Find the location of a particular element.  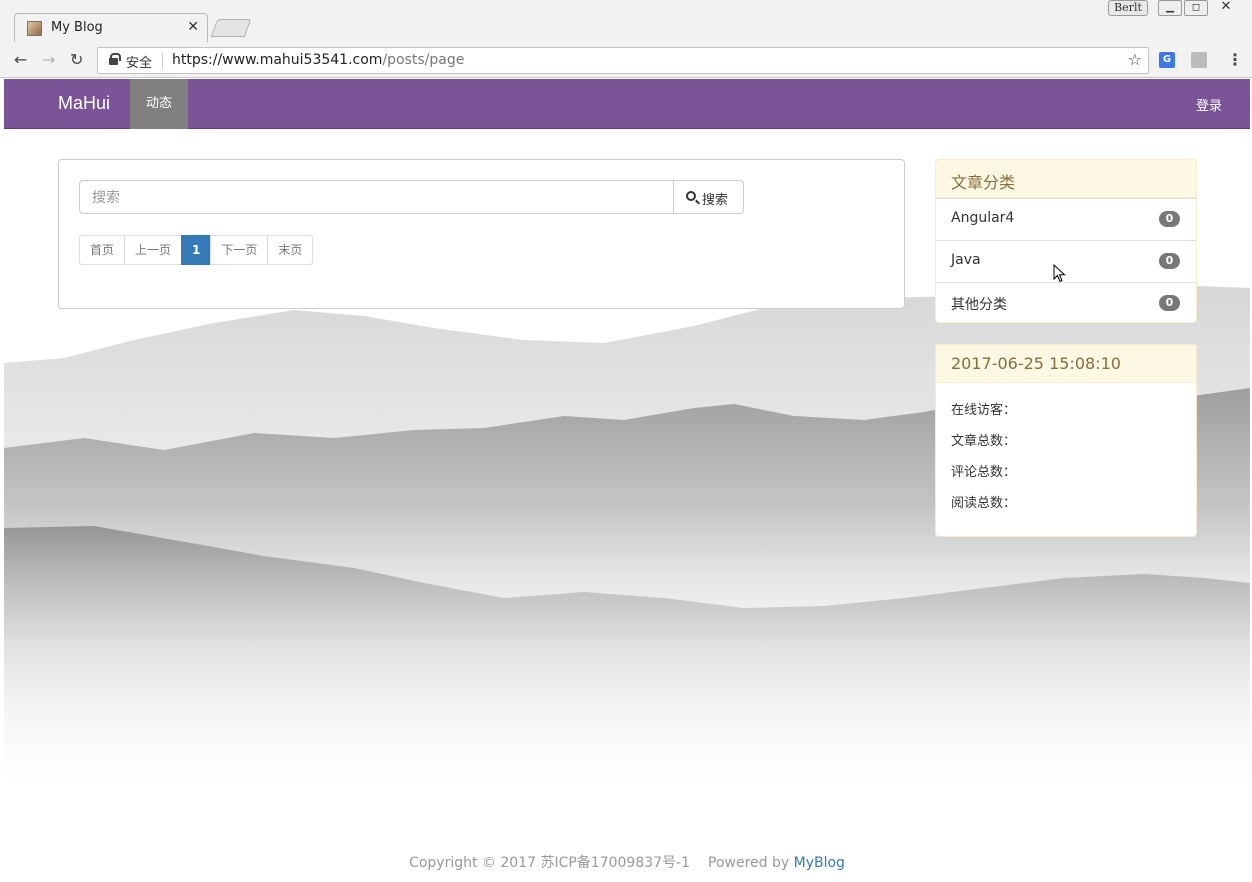

category-item-angular4: Angular4 0 is located at coordinates (1066, 219).